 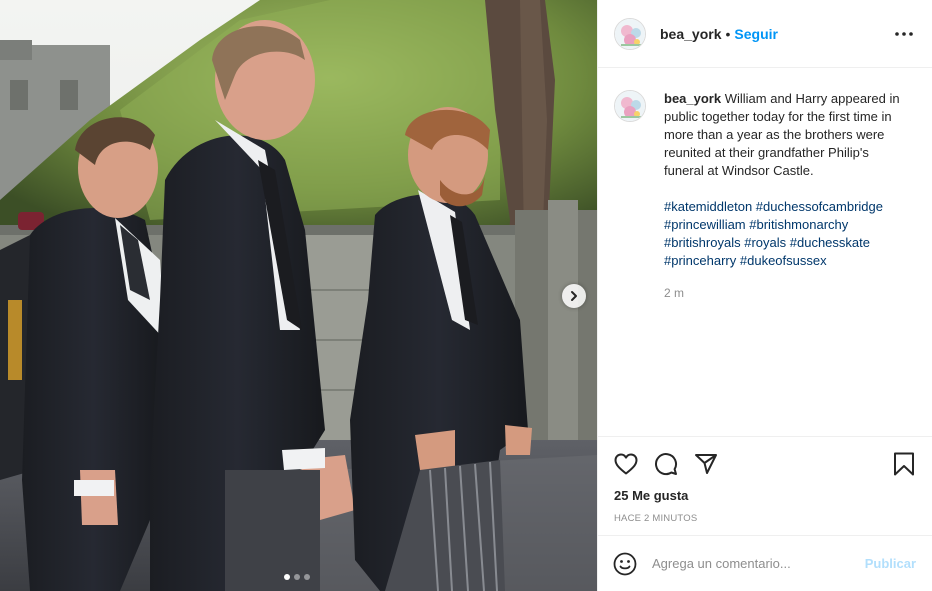 I want to click on hashtag-link: #britishmonarchy, so click(x=798, y=224).